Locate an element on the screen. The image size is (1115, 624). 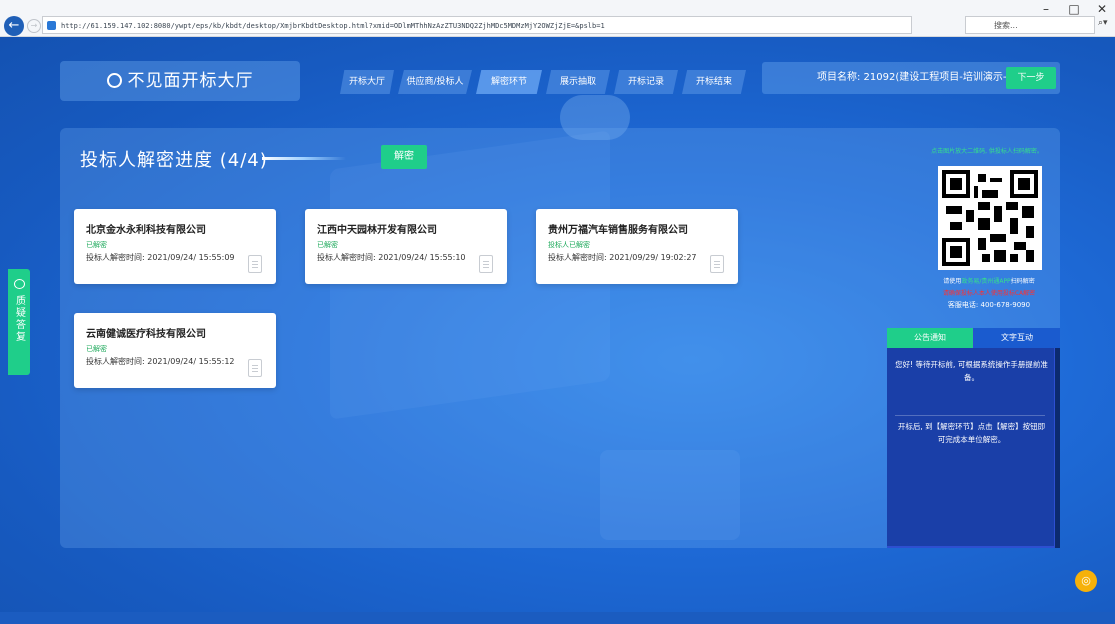
service-phone: 客服电话: 400-678-9090 is located at coordinates (989, 305).